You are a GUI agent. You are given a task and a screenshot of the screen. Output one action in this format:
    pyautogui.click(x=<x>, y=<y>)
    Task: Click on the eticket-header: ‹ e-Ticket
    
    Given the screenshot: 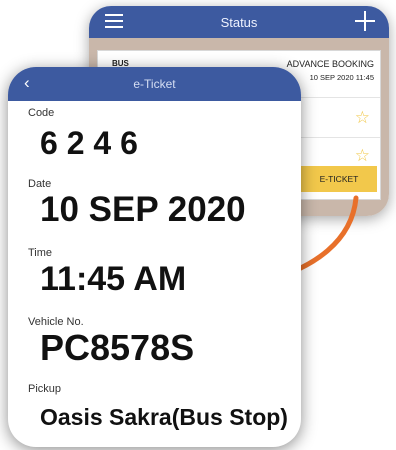 What is the action you would take?
    pyautogui.click(x=154, y=84)
    